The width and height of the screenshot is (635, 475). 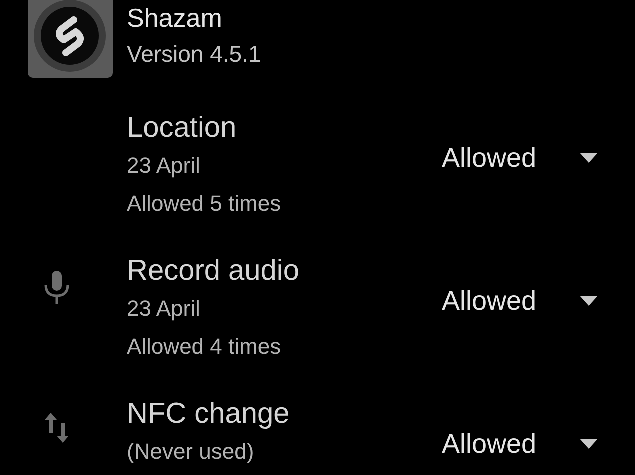 I want to click on permission-detail: Allowed 5 times, so click(x=204, y=204).